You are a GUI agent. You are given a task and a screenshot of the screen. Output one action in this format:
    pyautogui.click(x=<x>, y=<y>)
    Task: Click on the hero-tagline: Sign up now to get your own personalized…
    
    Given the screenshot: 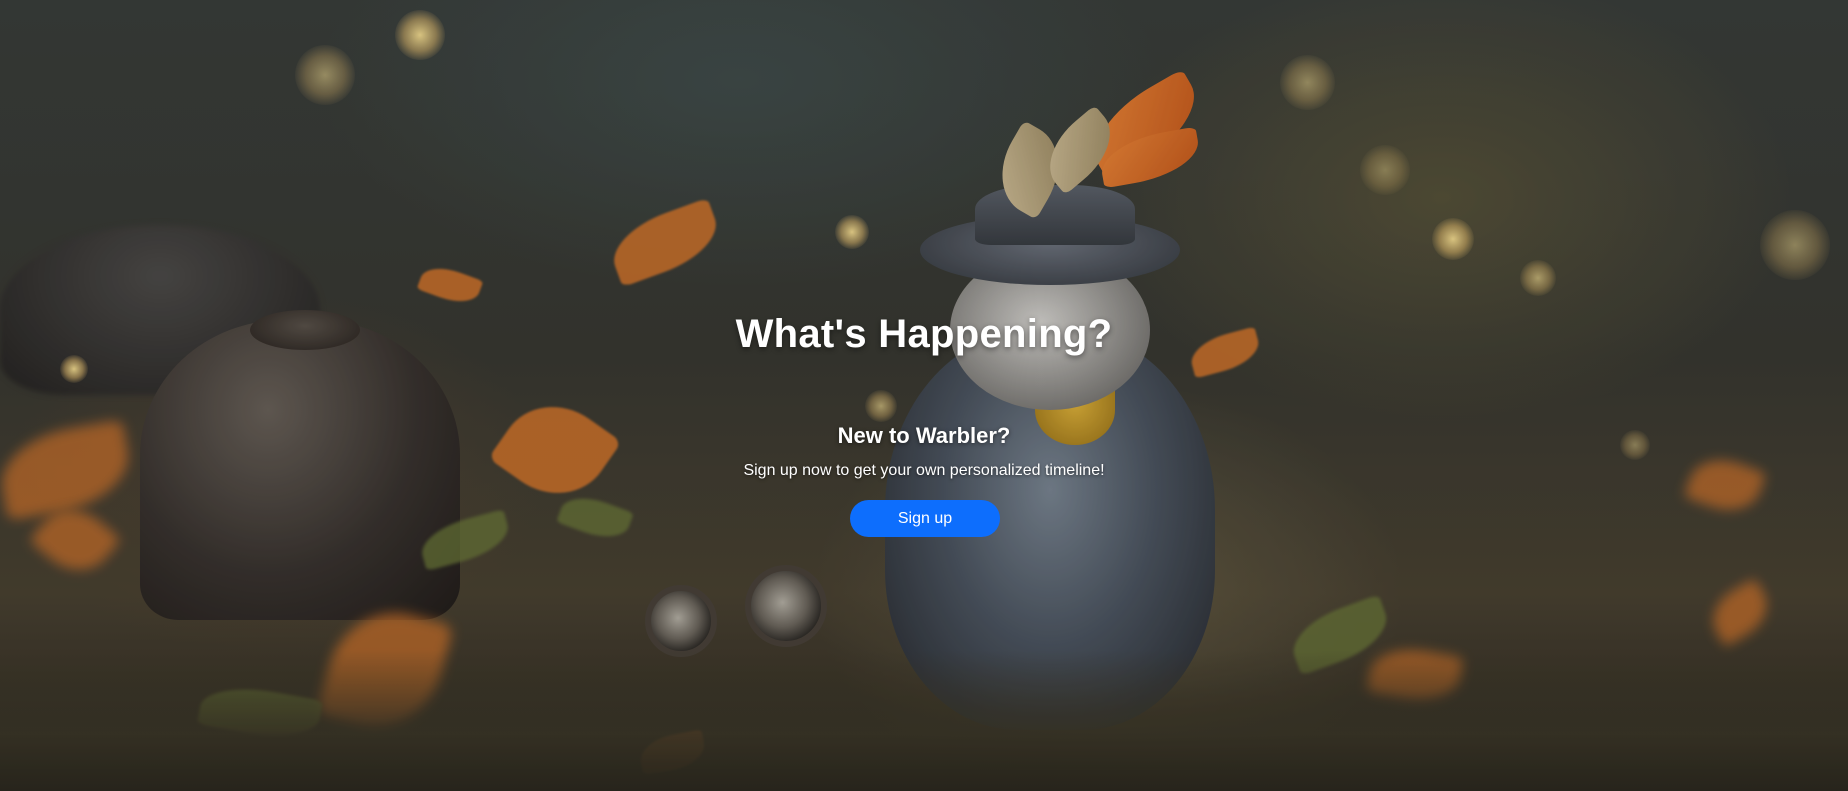 What is the action you would take?
    pyautogui.click(x=924, y=470)
    